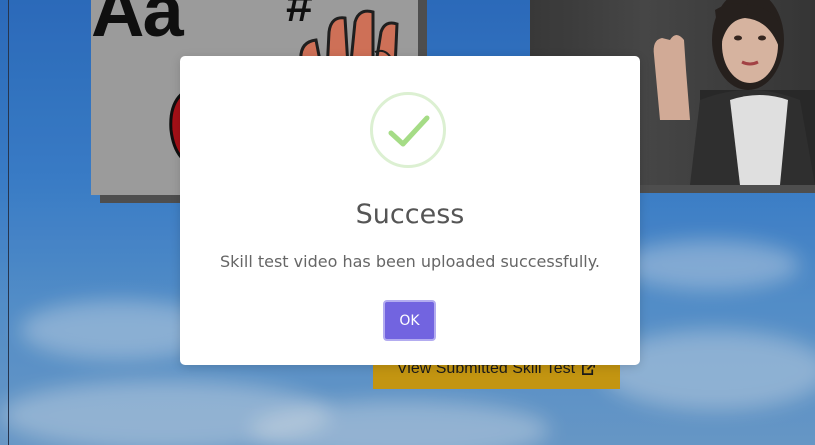  I want to click on dialog-title: Success, so click(410, 214).